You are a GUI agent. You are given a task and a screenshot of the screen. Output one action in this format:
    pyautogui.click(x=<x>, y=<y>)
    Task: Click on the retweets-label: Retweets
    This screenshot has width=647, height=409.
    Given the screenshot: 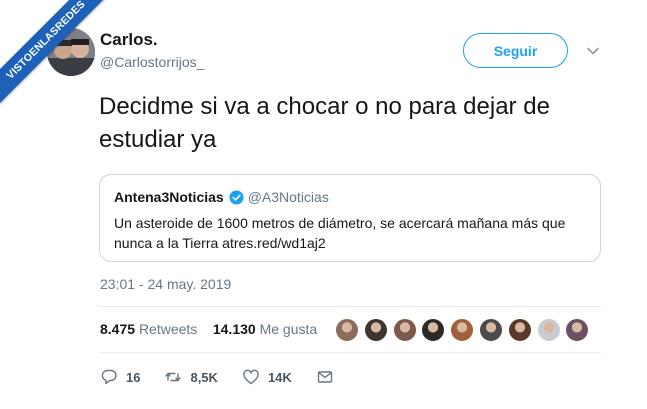 What is the action you would take?
    pyautogui.click(x=168, y=329)
    